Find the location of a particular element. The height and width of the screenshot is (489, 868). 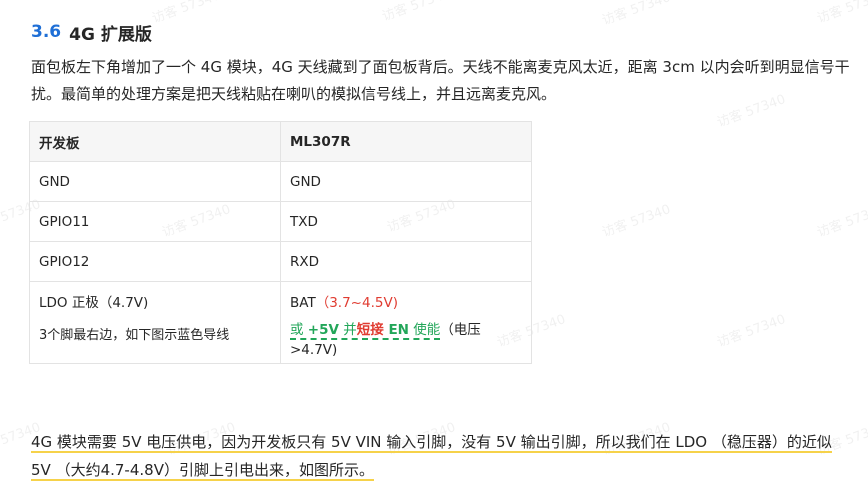

table-header-cell: 开发板 is located at coordinates (155, 141).